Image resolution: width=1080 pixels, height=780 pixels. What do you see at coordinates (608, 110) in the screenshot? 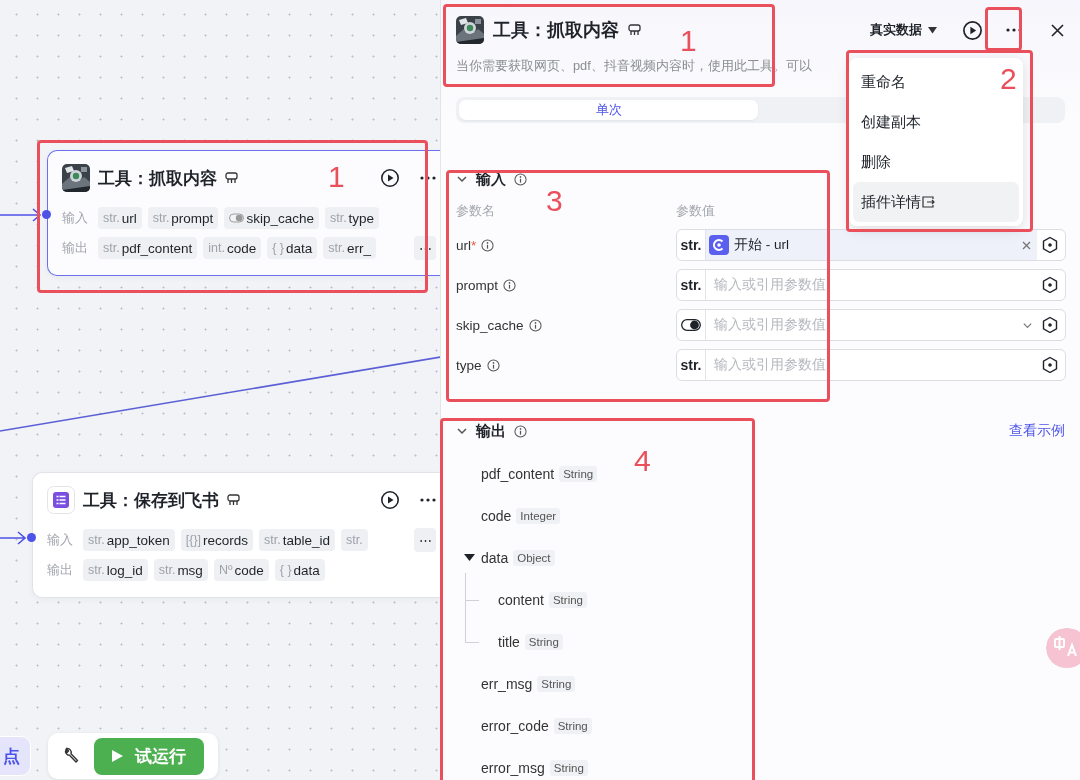
I see `tab: 单次` at bounding box center [608, 110].